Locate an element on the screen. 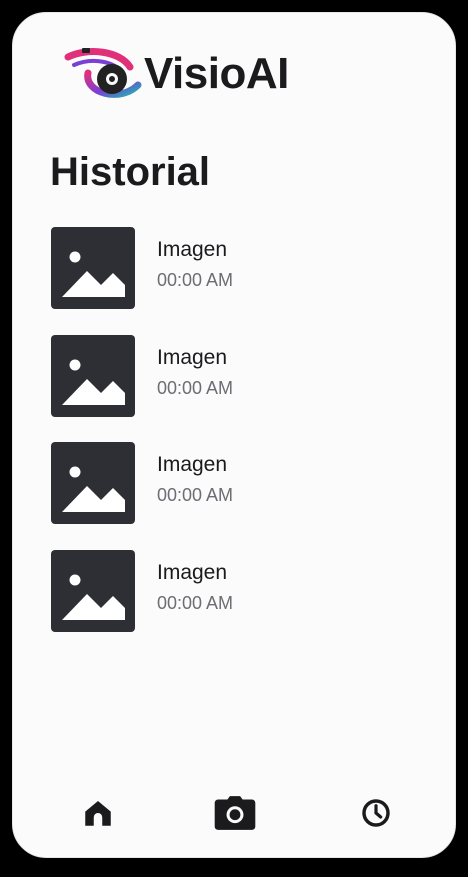  home-icon is located at coordinates (98, 813).